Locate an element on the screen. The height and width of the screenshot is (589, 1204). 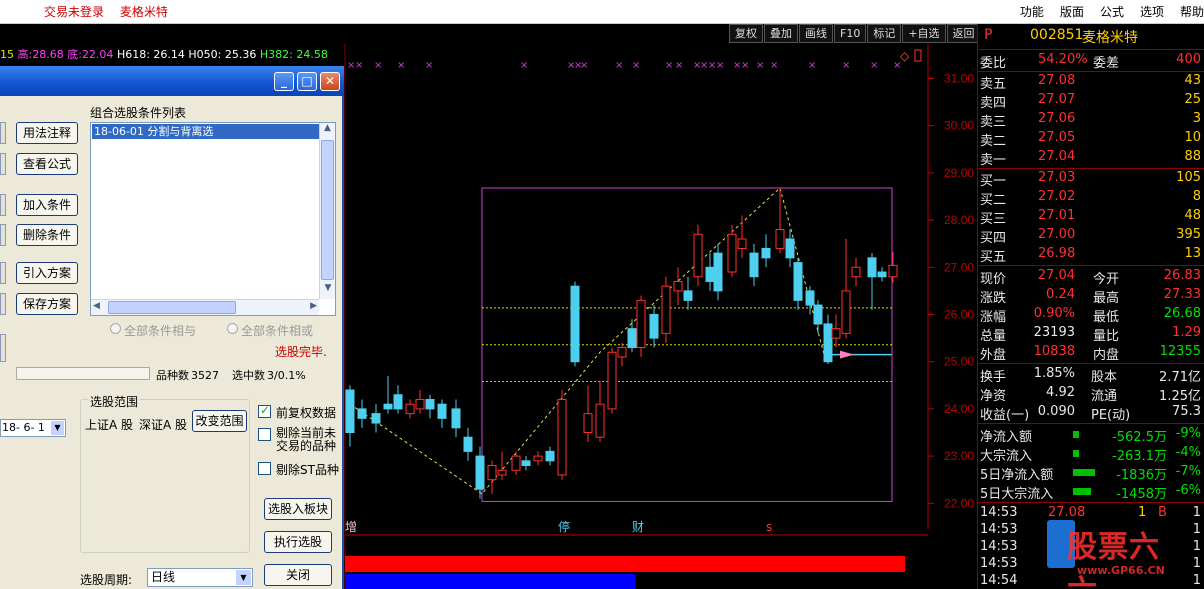
dialog-left-button-4: 引入方案 is located at coordinates (47, 273).